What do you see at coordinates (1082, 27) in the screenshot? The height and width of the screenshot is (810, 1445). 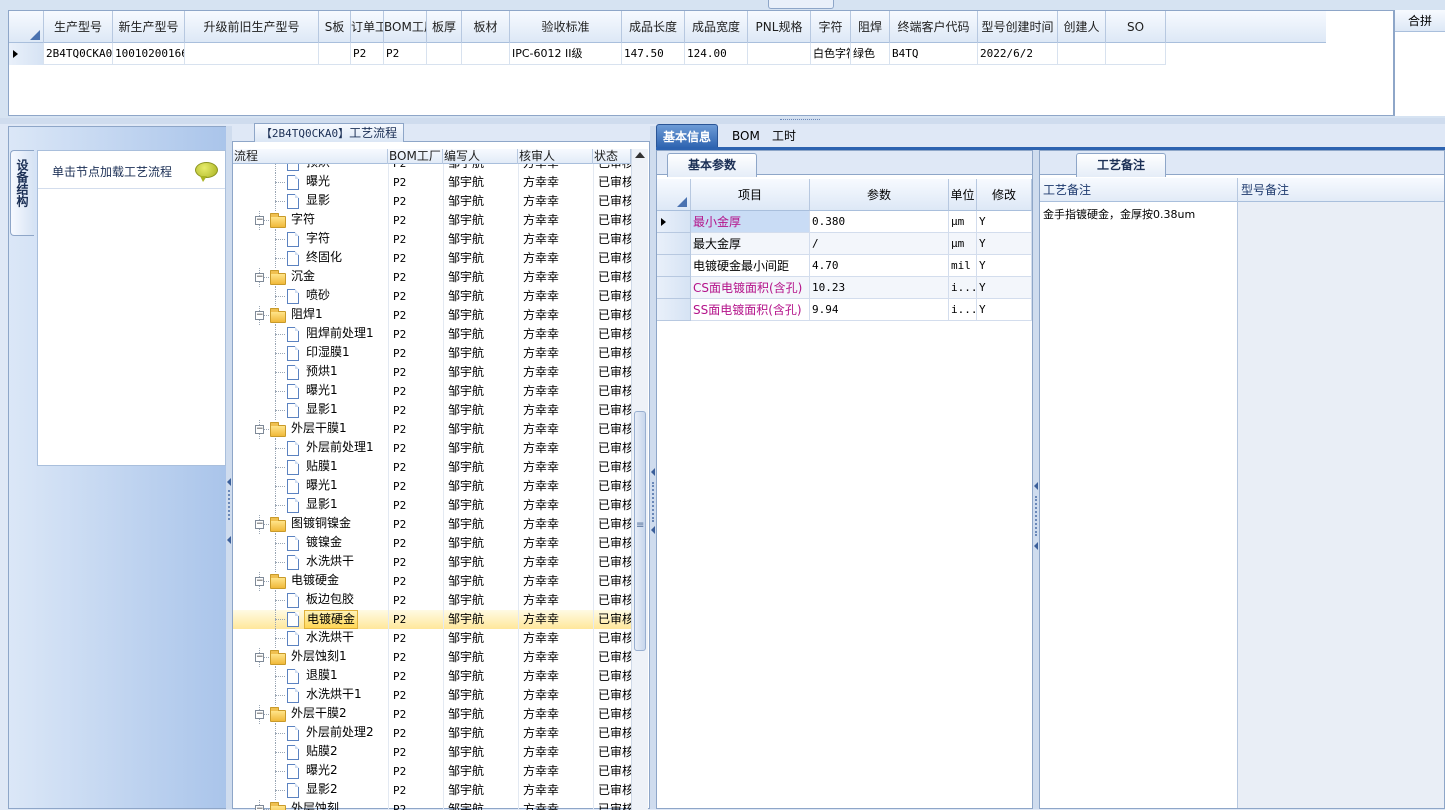 I see `column-header: 创建人` at bounding box center [1082, 27].